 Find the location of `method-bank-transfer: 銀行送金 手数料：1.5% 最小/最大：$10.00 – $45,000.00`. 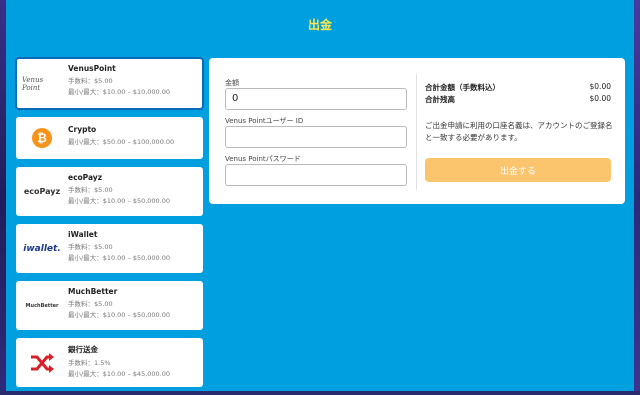

method-bank-transfer: 銀行送金 手数料：1.5% 最小/最大：$10.00 – $45,000.00 is located at coordinates (109, 362).